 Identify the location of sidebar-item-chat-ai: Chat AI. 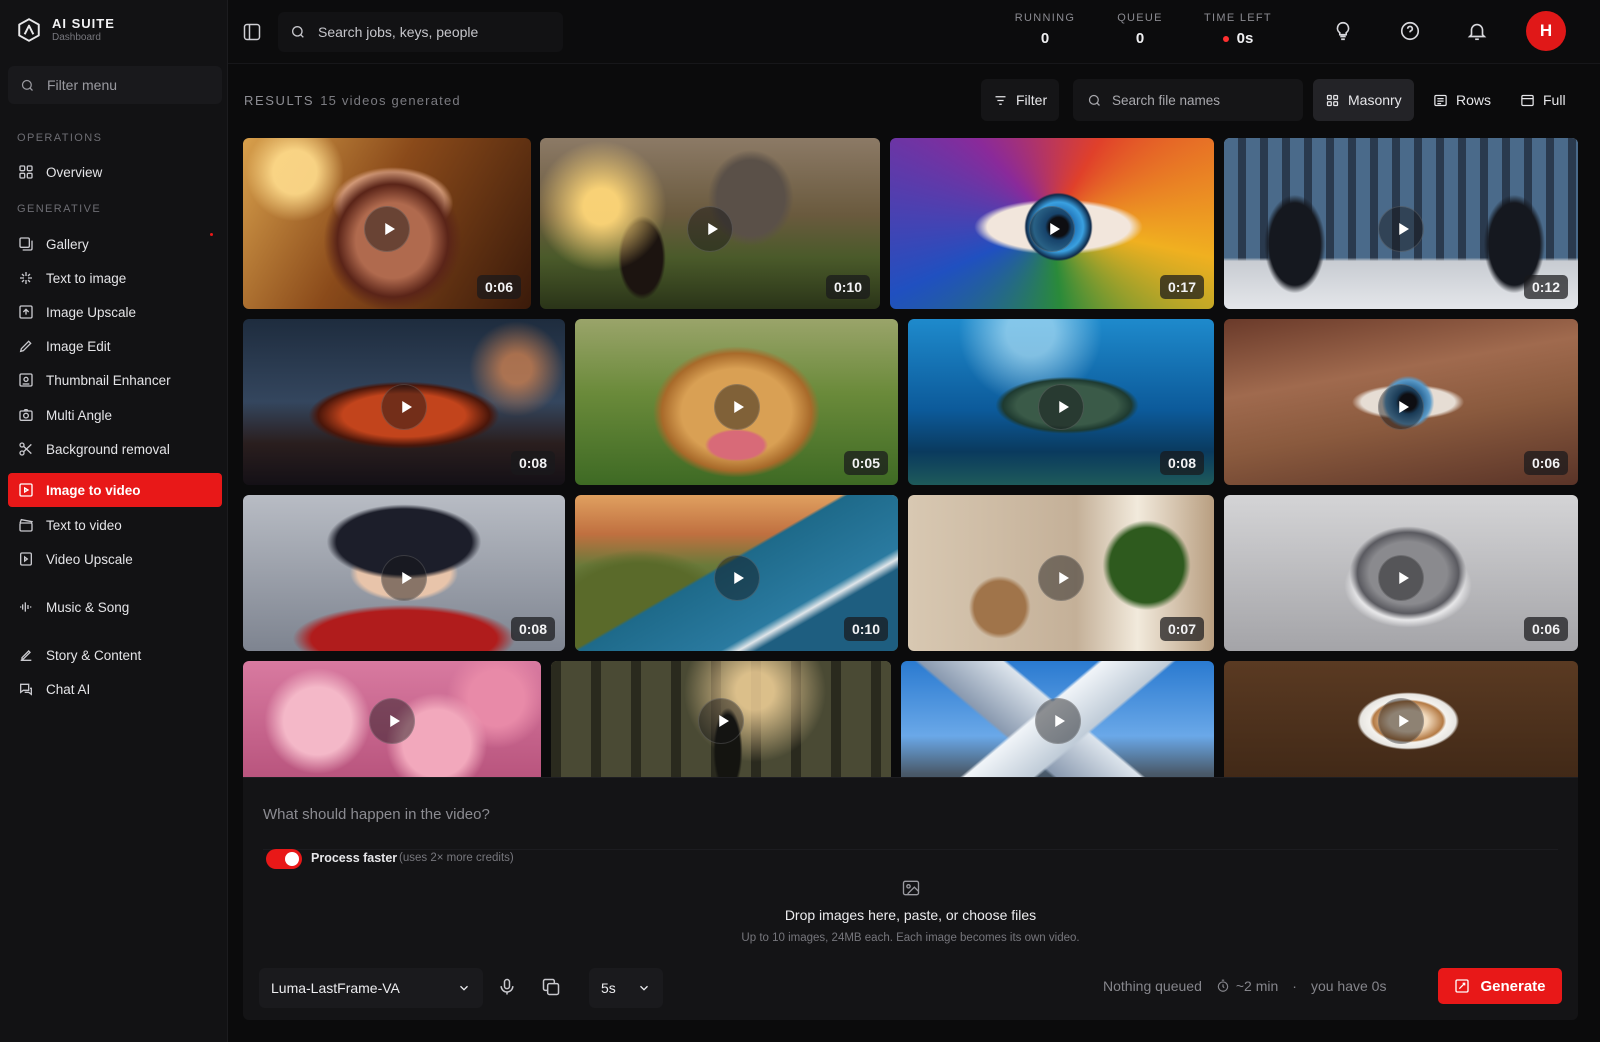
(115, 689).